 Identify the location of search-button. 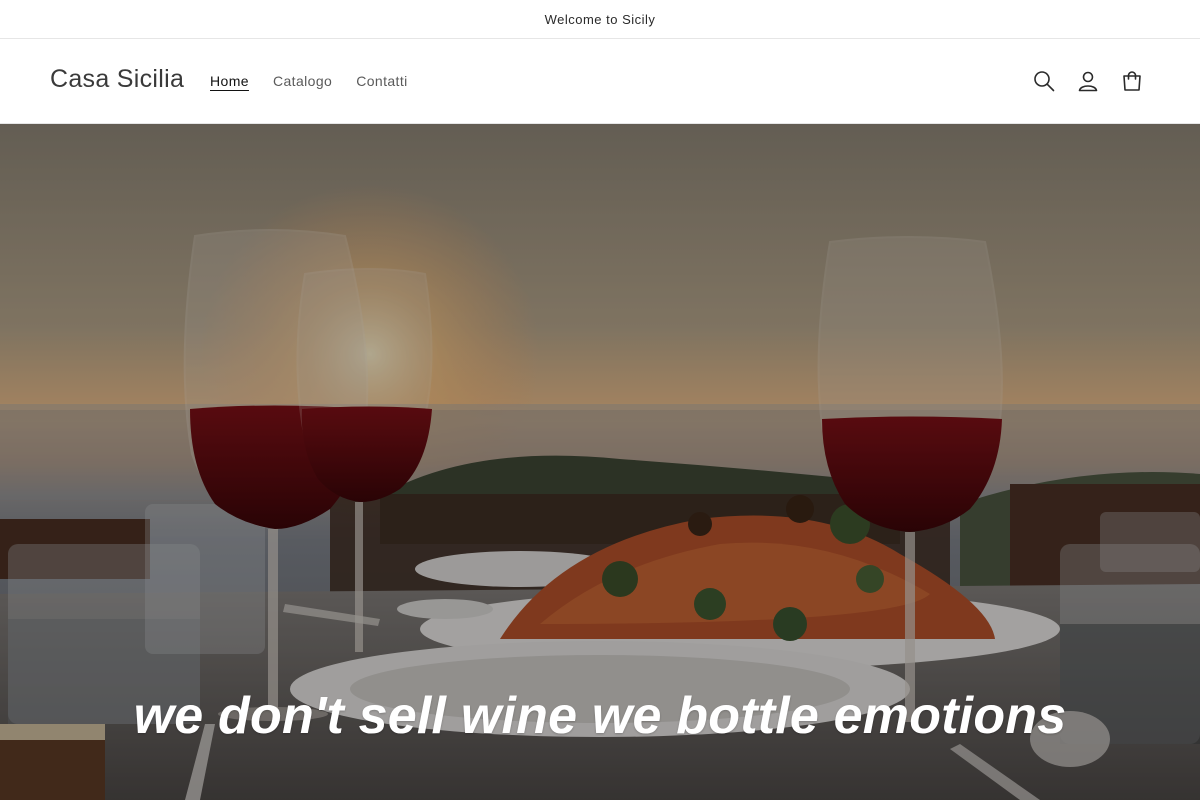
(1044, 81).